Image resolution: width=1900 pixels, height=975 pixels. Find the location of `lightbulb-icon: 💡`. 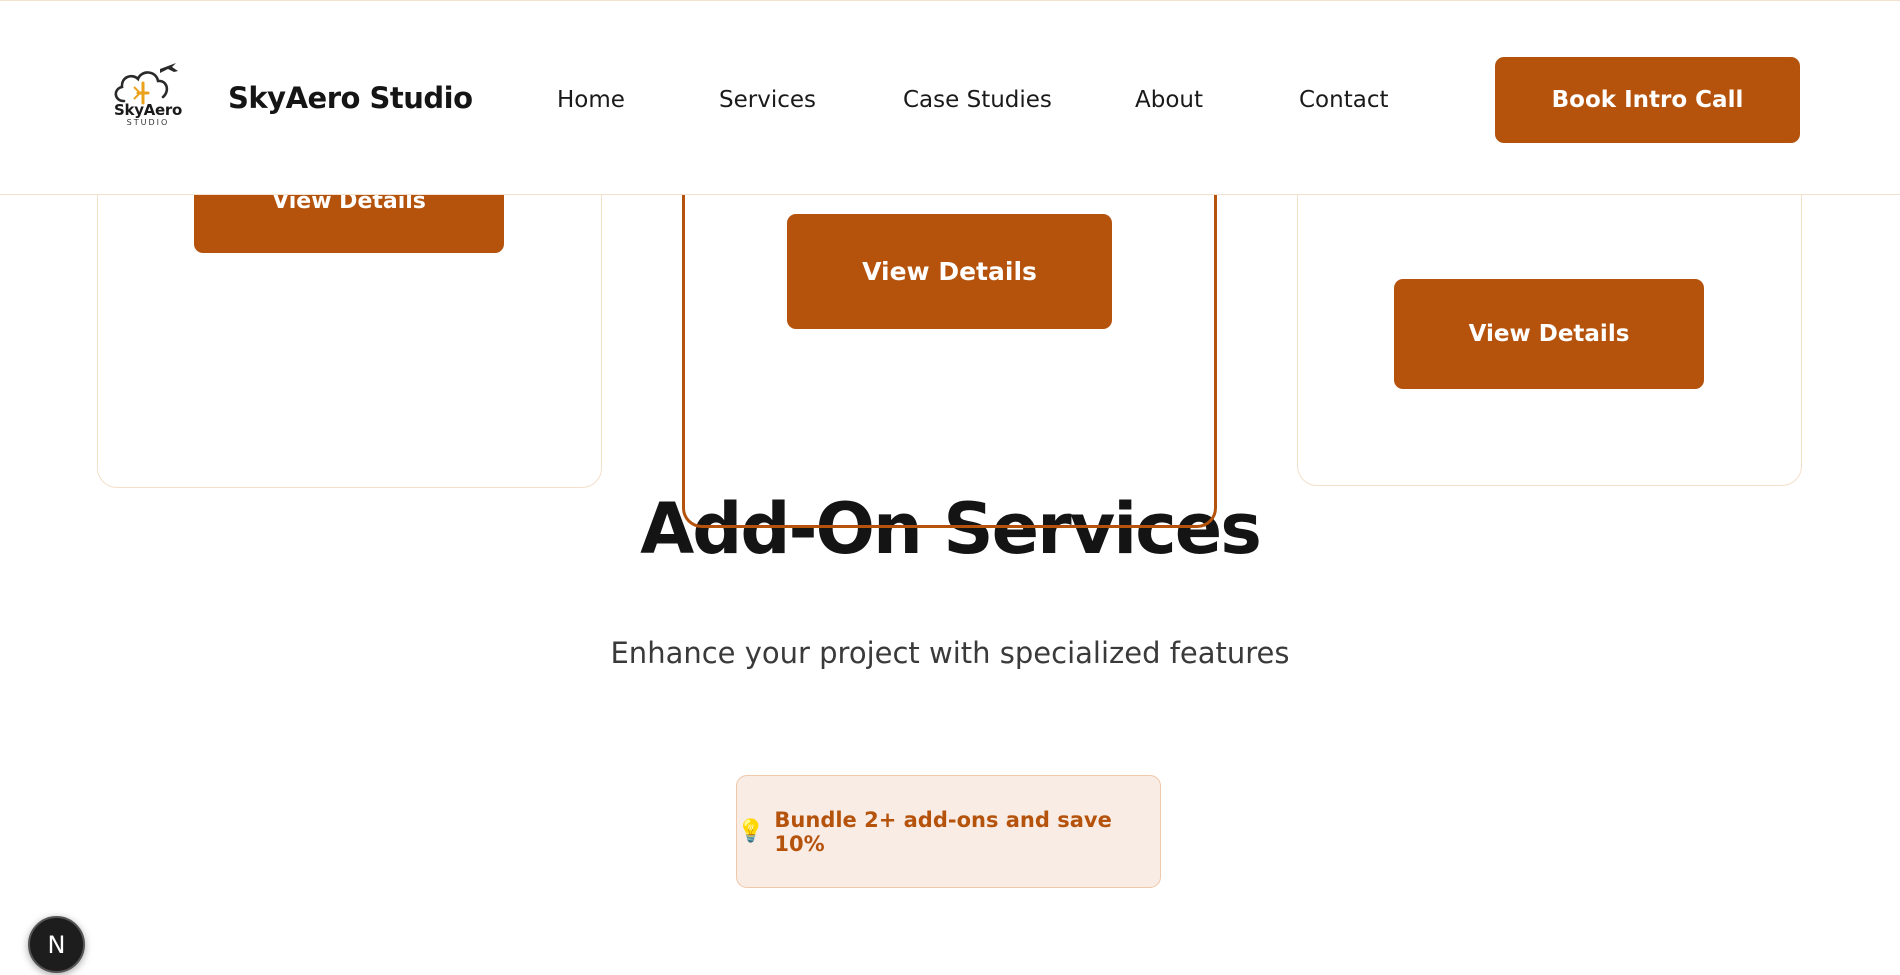

lightbulb-icon: 💡 is located at coordinates (751, 831).